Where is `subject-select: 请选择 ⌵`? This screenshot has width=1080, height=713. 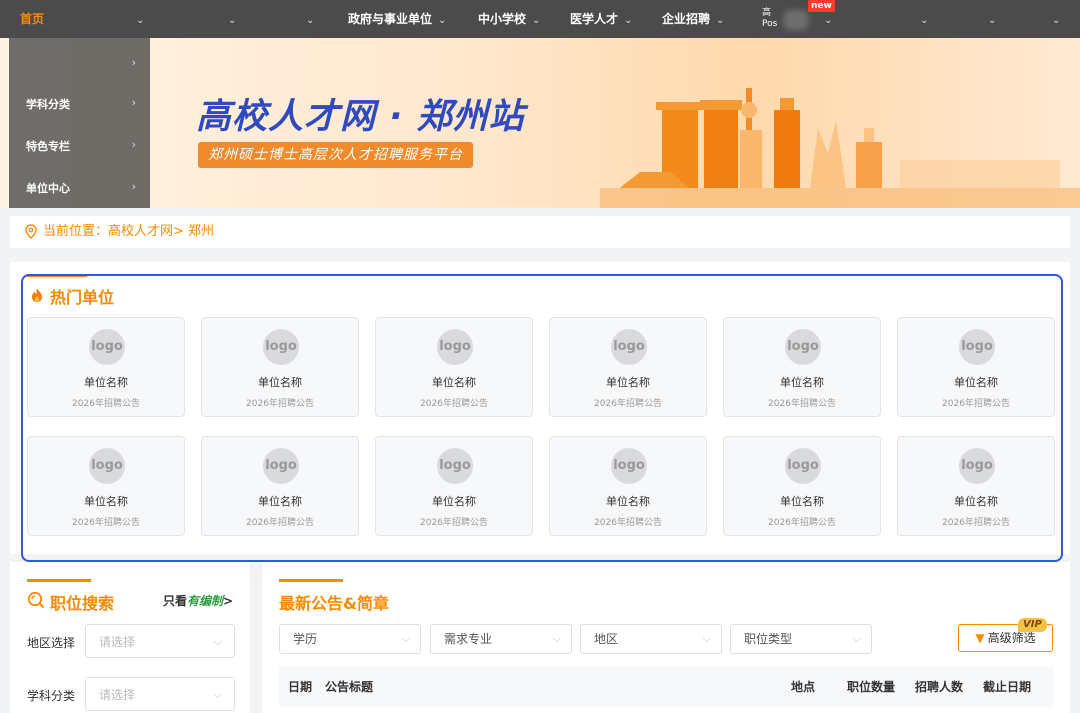
subject-select: 请选择 ⌵ is located at coordinates (160, 694).